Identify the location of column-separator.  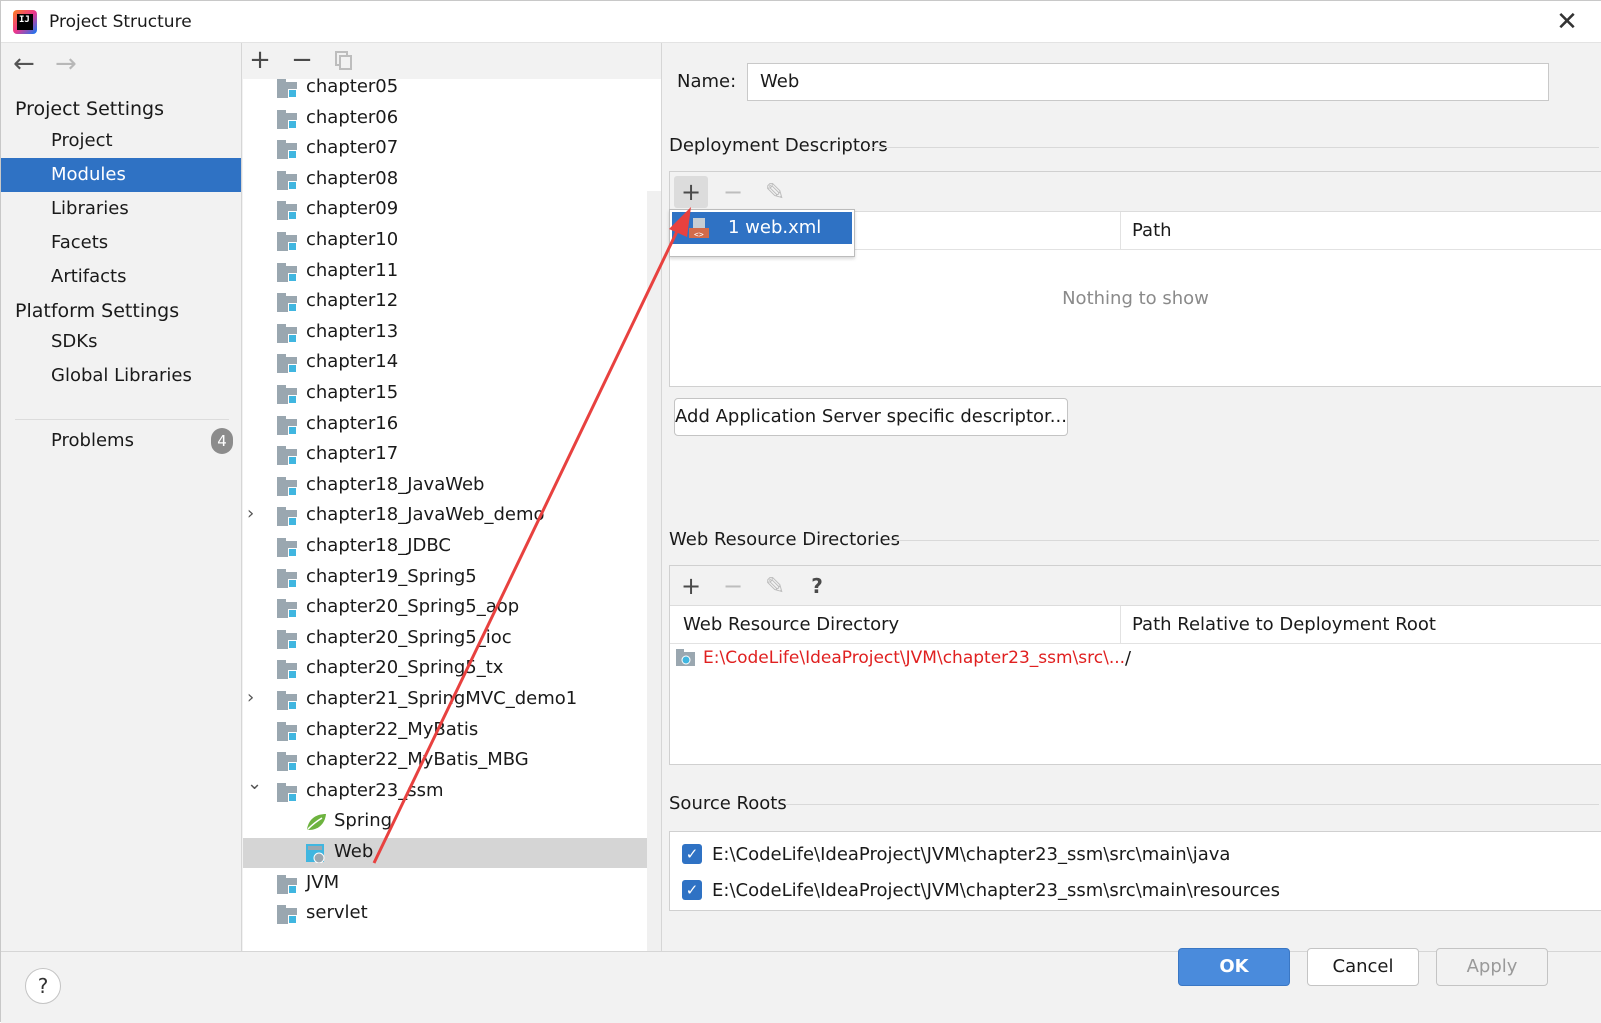
(1120, 625).